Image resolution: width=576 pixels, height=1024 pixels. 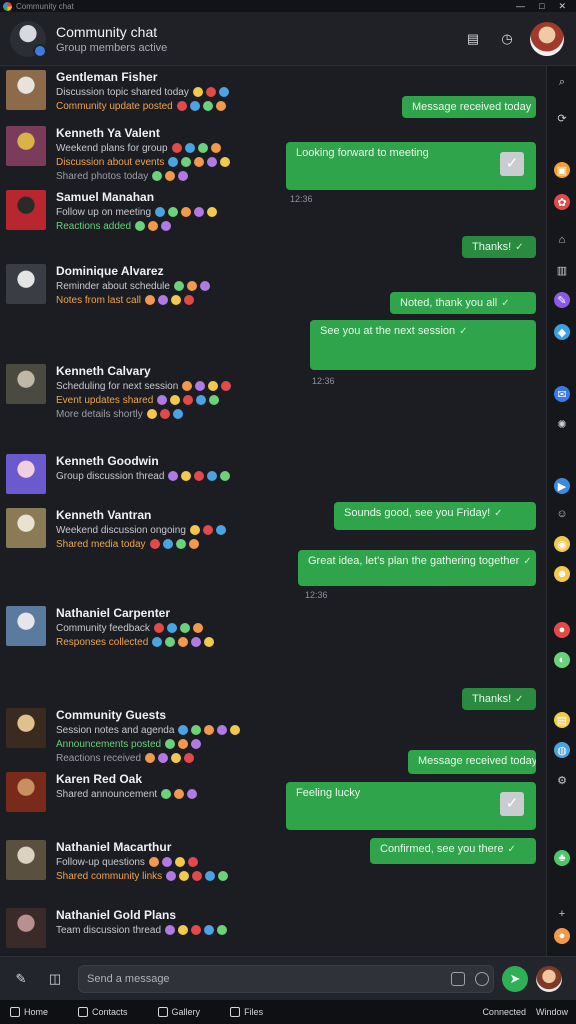 I want to click on outgoing-message-bubble: Sounds good, see you Friday! ✓, so click(x=435, y=516).